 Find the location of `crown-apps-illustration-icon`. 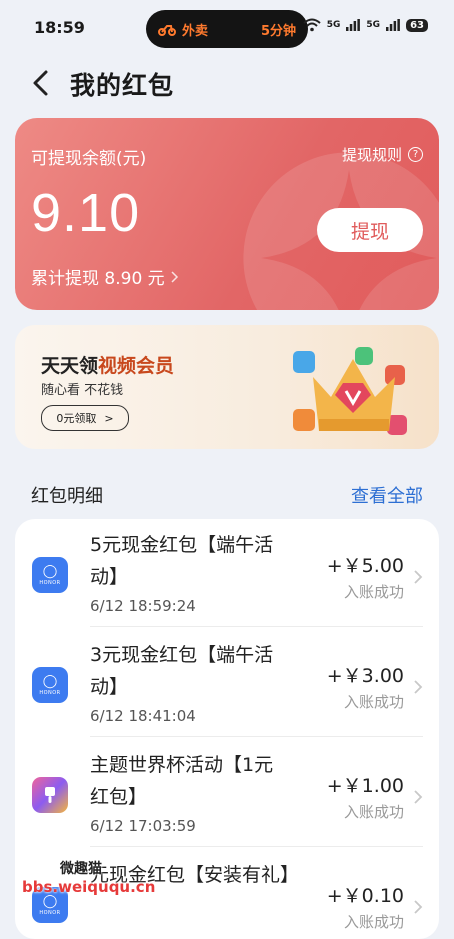

crown-apps-illustration-icon is located at coordinates (350, 391).